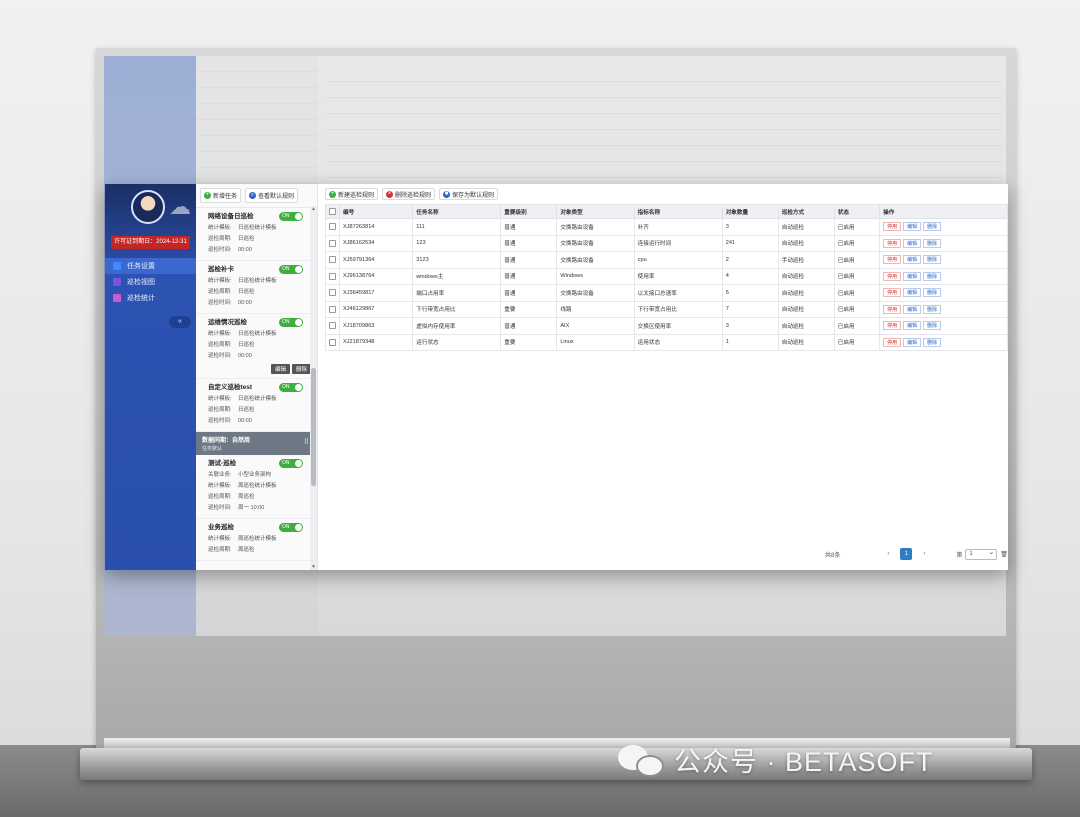 The image size is (1080, 817). Describe the element at coordinates (257, 281) in the screenshot. I see `task-field-value: 日巡检统计模板` at that location.